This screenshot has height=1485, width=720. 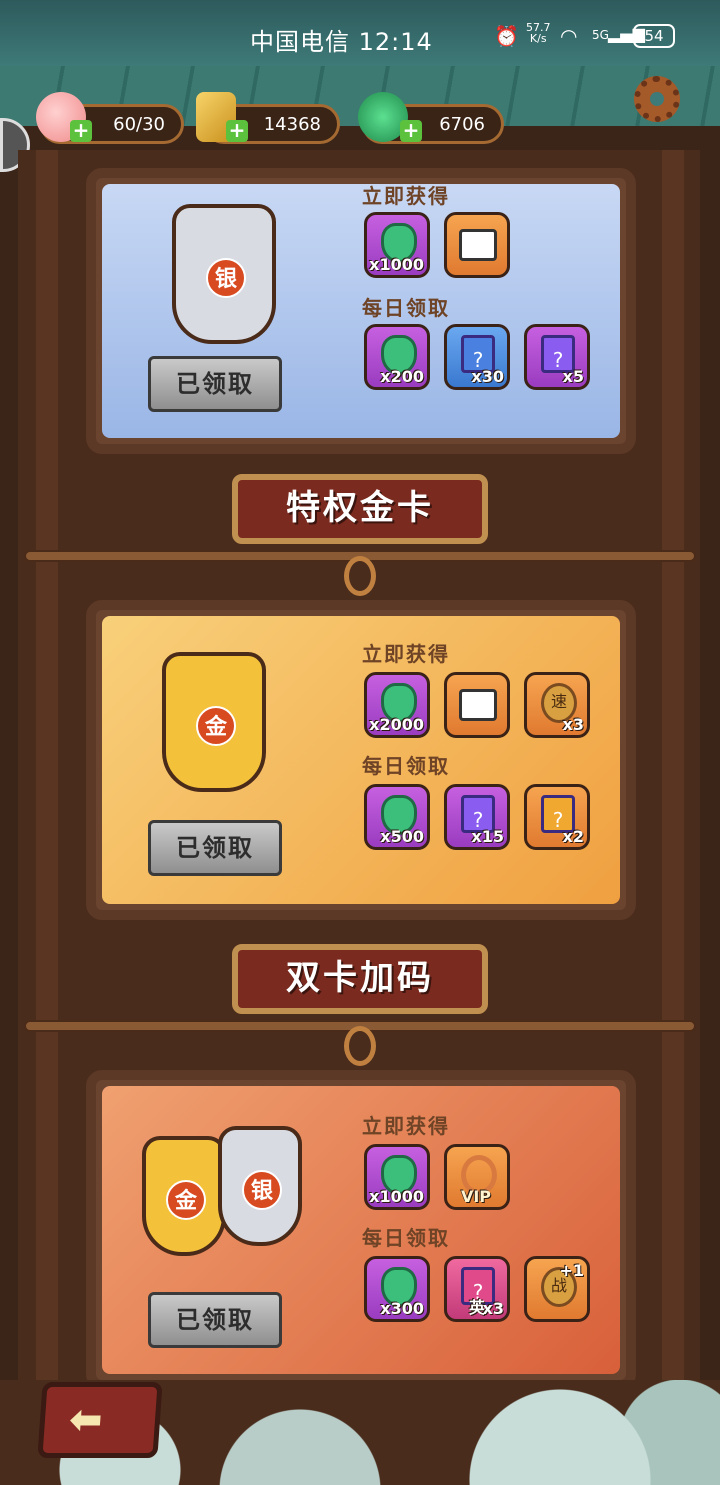 I want to click on status-bar: 中国电信 12:14 ⏰ 57.7 K/s ◠ 5G ▂▄▆ 54, so click(x=360, y=33).